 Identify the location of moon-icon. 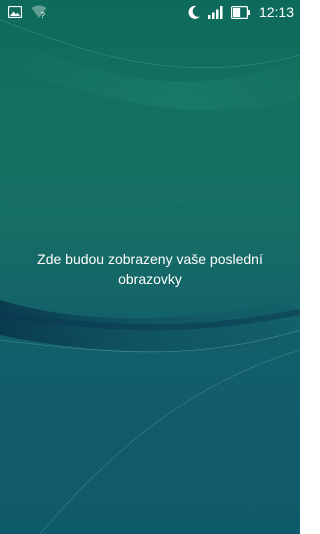
(194, 12).